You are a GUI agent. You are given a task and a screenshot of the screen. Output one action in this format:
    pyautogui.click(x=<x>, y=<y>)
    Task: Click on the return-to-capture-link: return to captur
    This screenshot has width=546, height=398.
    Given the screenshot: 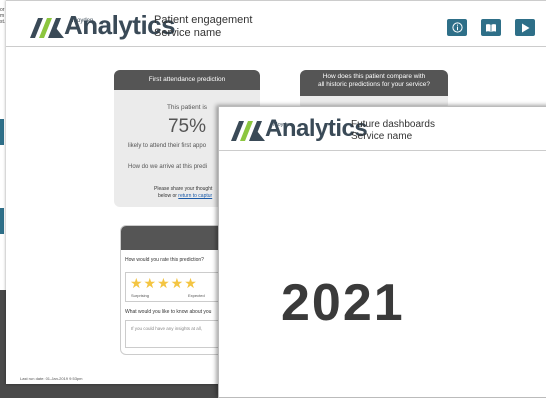 What is the action you would take?
    pyautogui.click(x=195, y=196)
    